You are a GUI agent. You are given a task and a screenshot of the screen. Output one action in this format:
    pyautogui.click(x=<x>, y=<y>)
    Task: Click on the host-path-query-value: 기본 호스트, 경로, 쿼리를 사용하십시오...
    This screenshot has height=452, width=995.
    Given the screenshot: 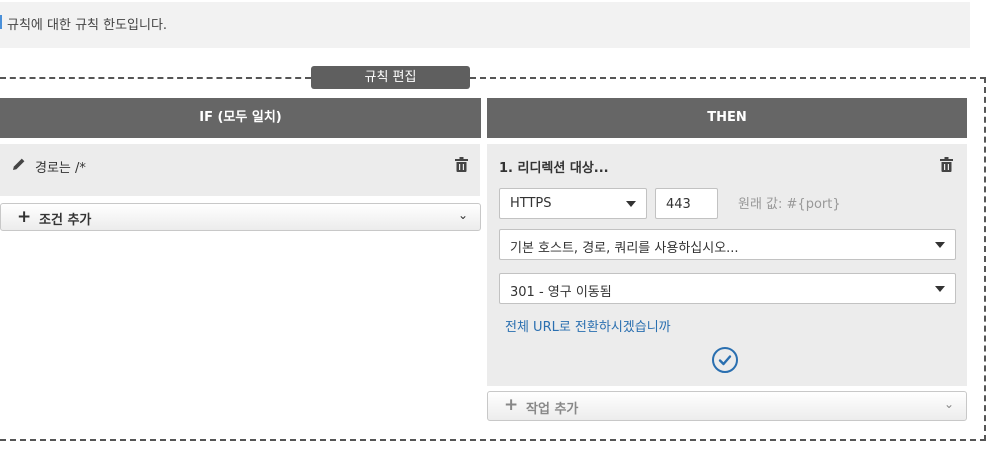 What is the action you would take?
    pyautogui.click(x=624, y=248)
    